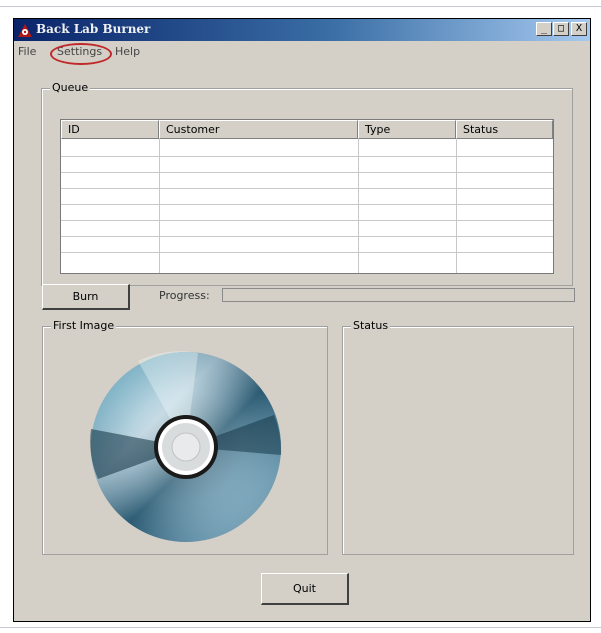  I want to click on column-header-customer: Customer, so click(258, 129).